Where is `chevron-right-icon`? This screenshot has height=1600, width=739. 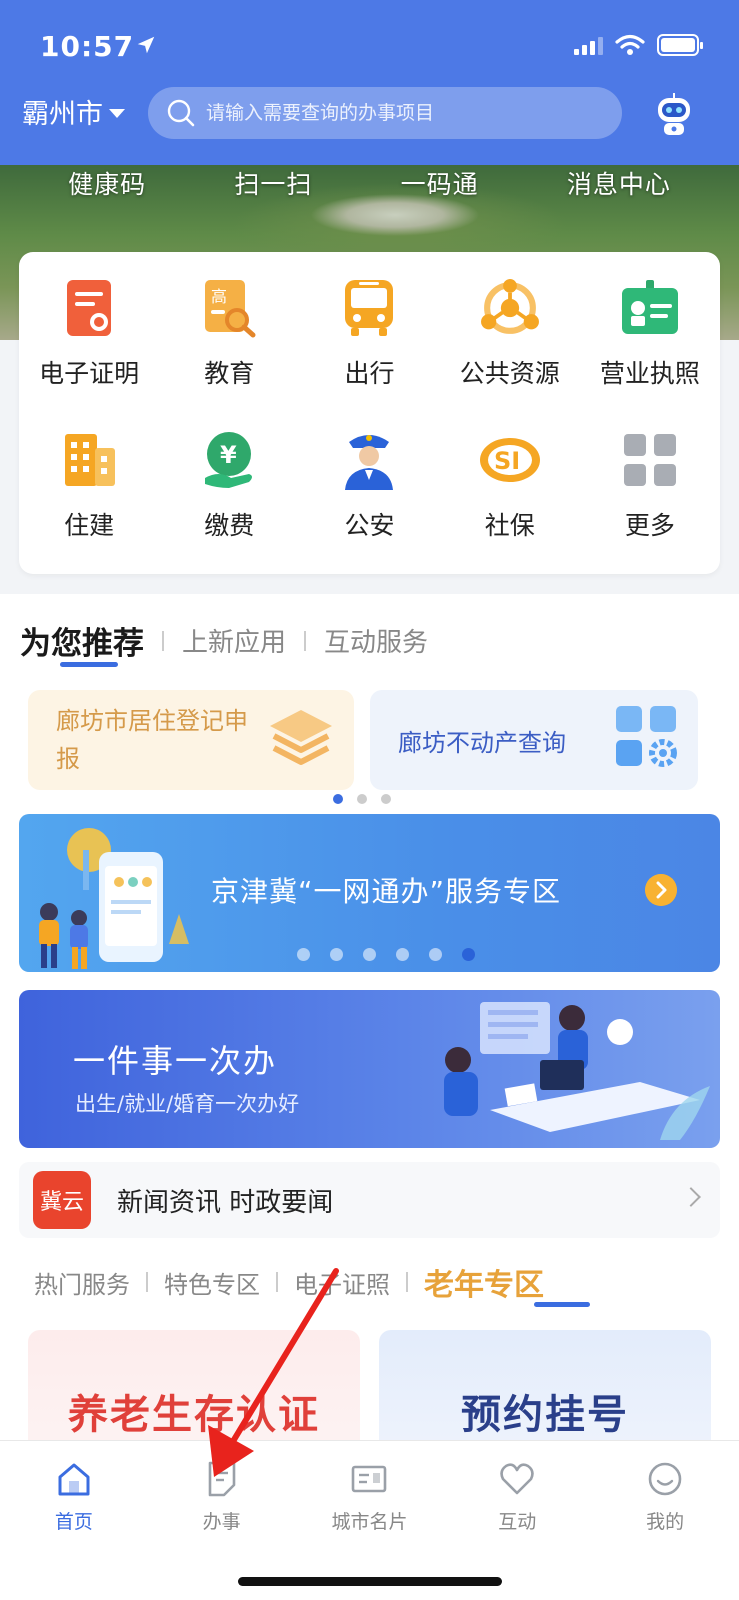 chevron-right-icon is located at coordinates (691, 1197).